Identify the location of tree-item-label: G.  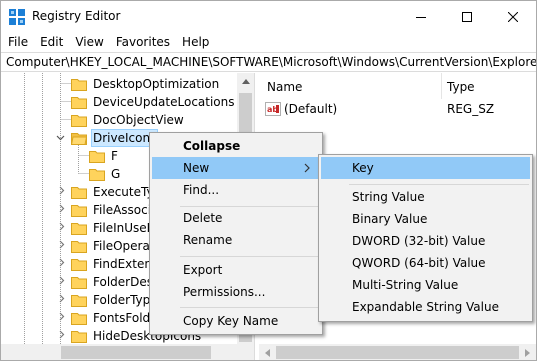
(116, 174).